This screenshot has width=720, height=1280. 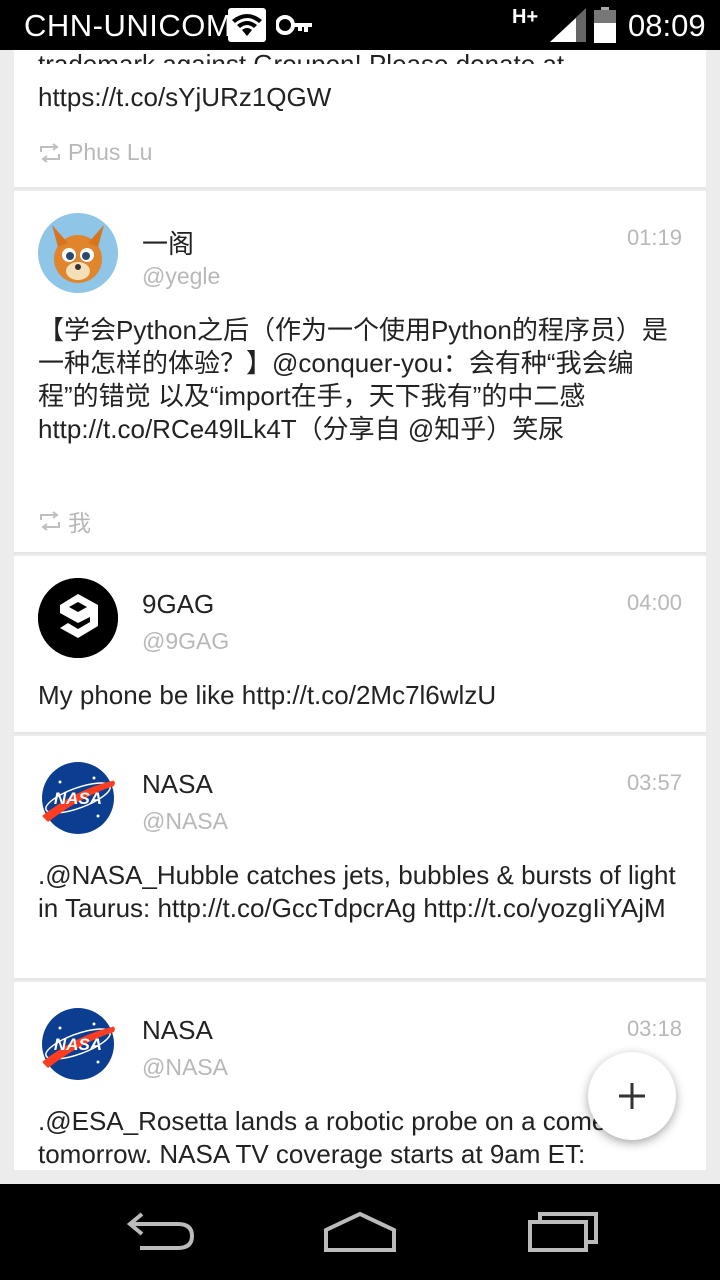 I want to click on home-icon, so click(x=360, y=1231).